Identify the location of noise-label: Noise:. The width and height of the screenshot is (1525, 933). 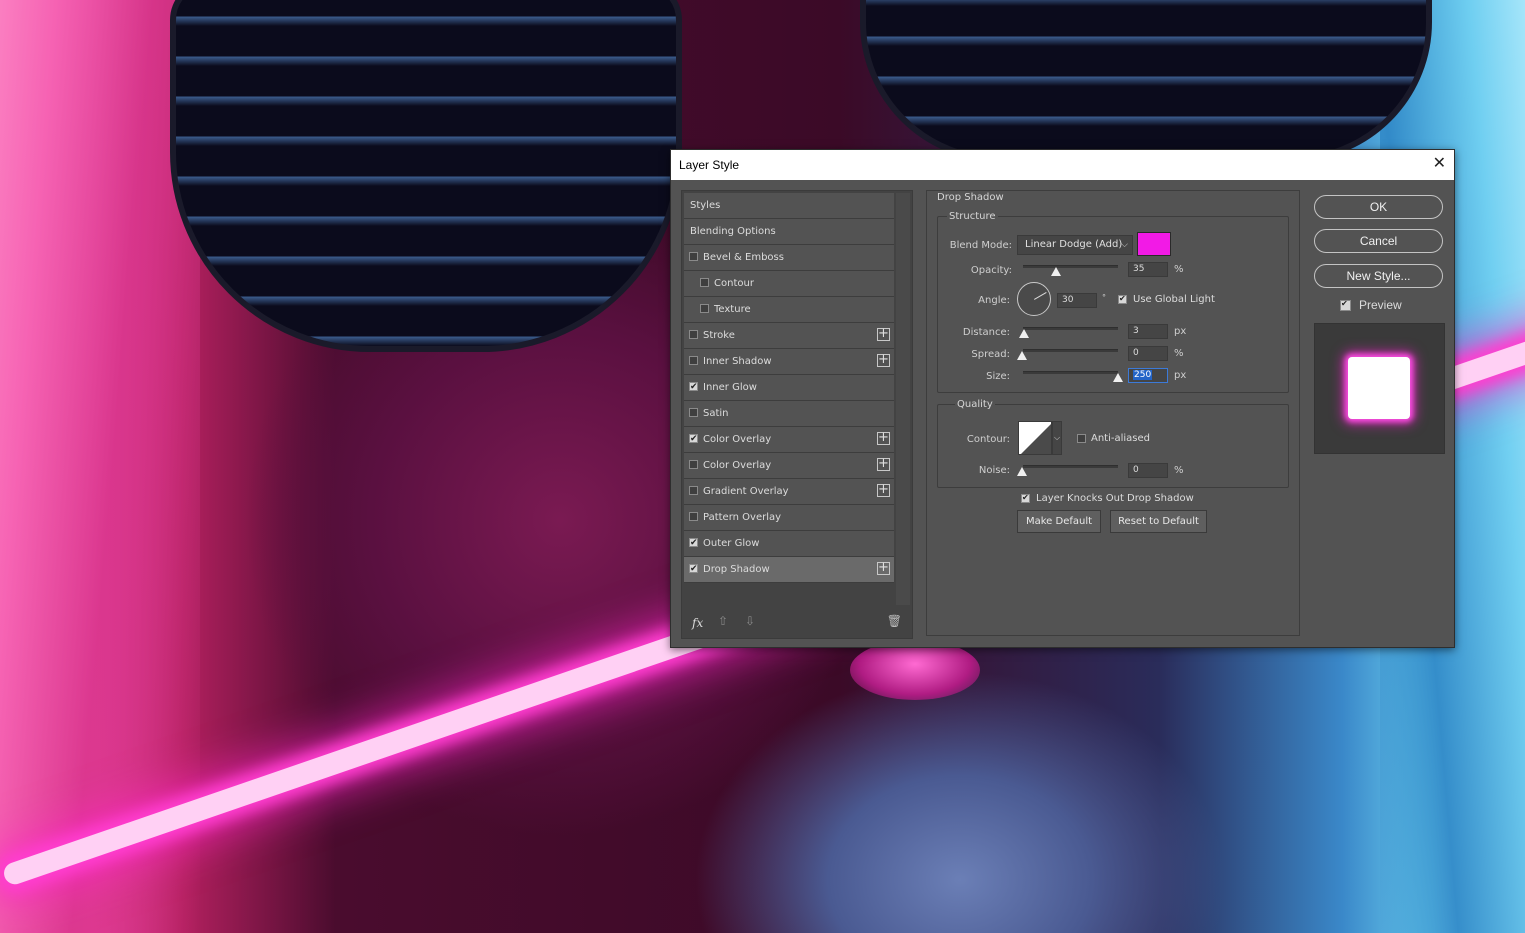
(994, 470).